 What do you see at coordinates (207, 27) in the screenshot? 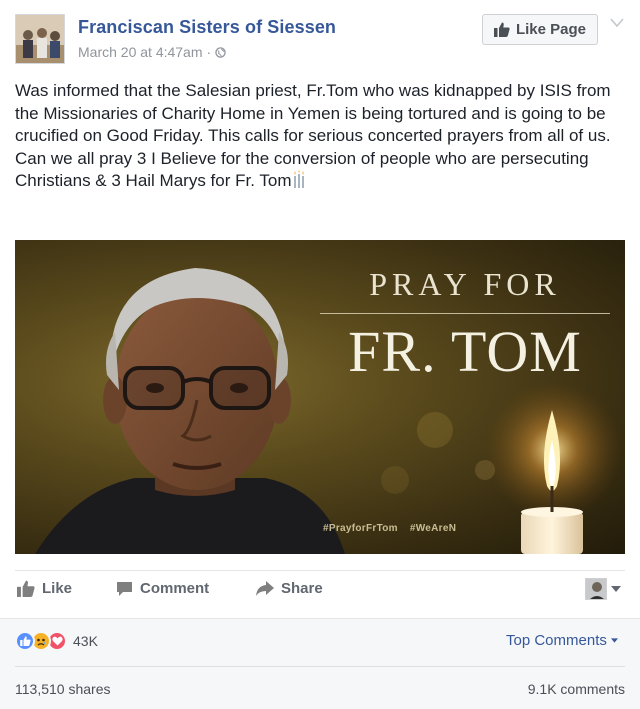
I see `page-name-link: Franciscan Sisters of Siessen` at bounding box center [207, 27].